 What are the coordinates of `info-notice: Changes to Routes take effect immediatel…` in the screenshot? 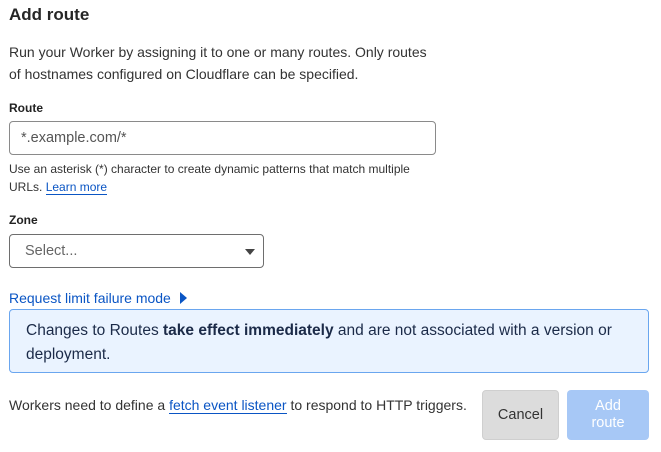 It's located at (329, 341).